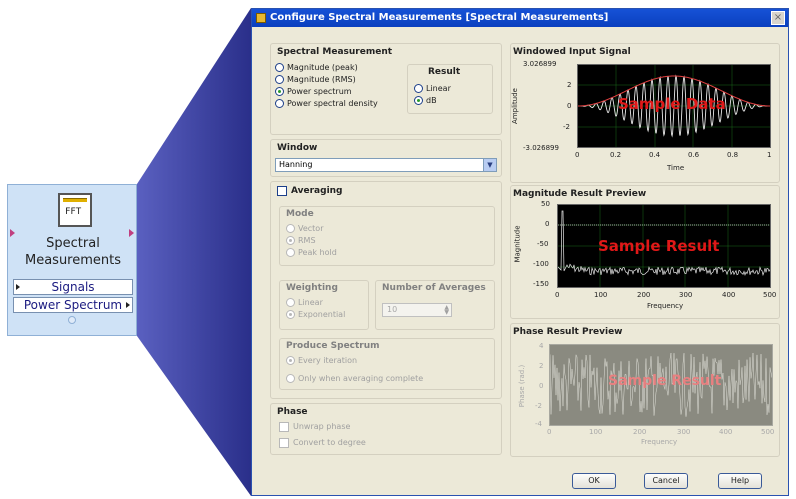  Describe the element at coordinates (315, 314) in the screenshot. I see `radio-exponential: Exponential` at that location.